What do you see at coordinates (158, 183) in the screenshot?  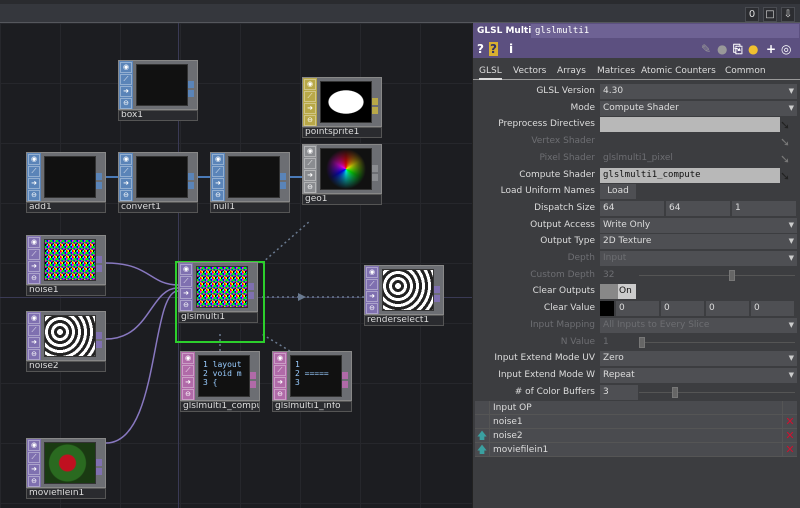 I see `node-convert1: ◉ ⟋ ➜ ⊖ convert1` at bounding box center [158, 183].